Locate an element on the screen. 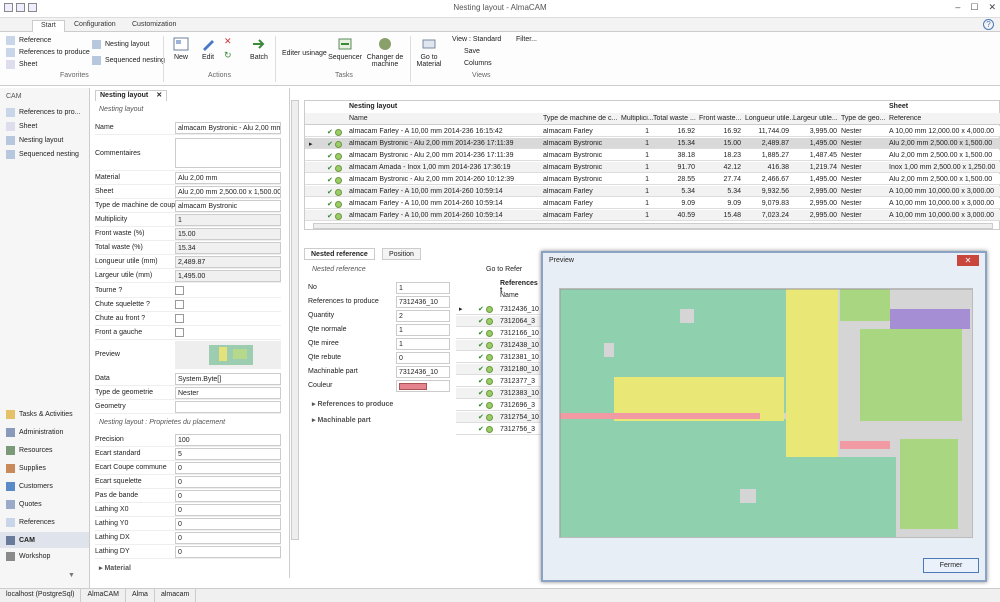  favorite-sequenced-nesting: Sequenced nesting is located at coordinates (128, 60).